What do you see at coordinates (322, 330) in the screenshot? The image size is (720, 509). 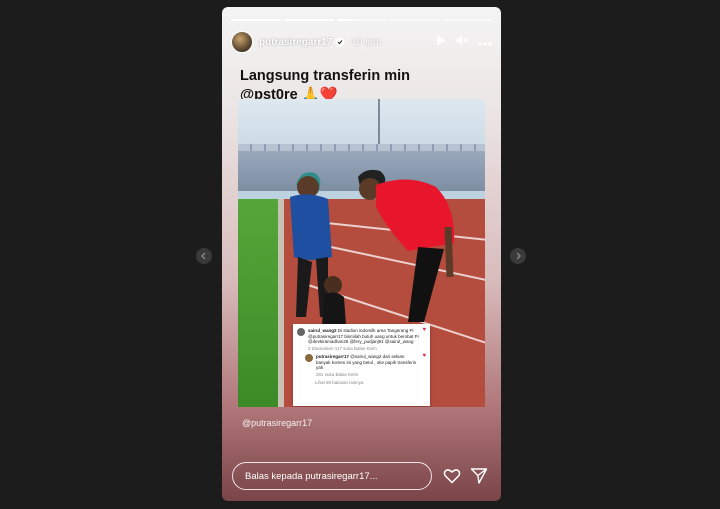 I see `comment-user: sairul_wang2` at bounding box center [322, 330].